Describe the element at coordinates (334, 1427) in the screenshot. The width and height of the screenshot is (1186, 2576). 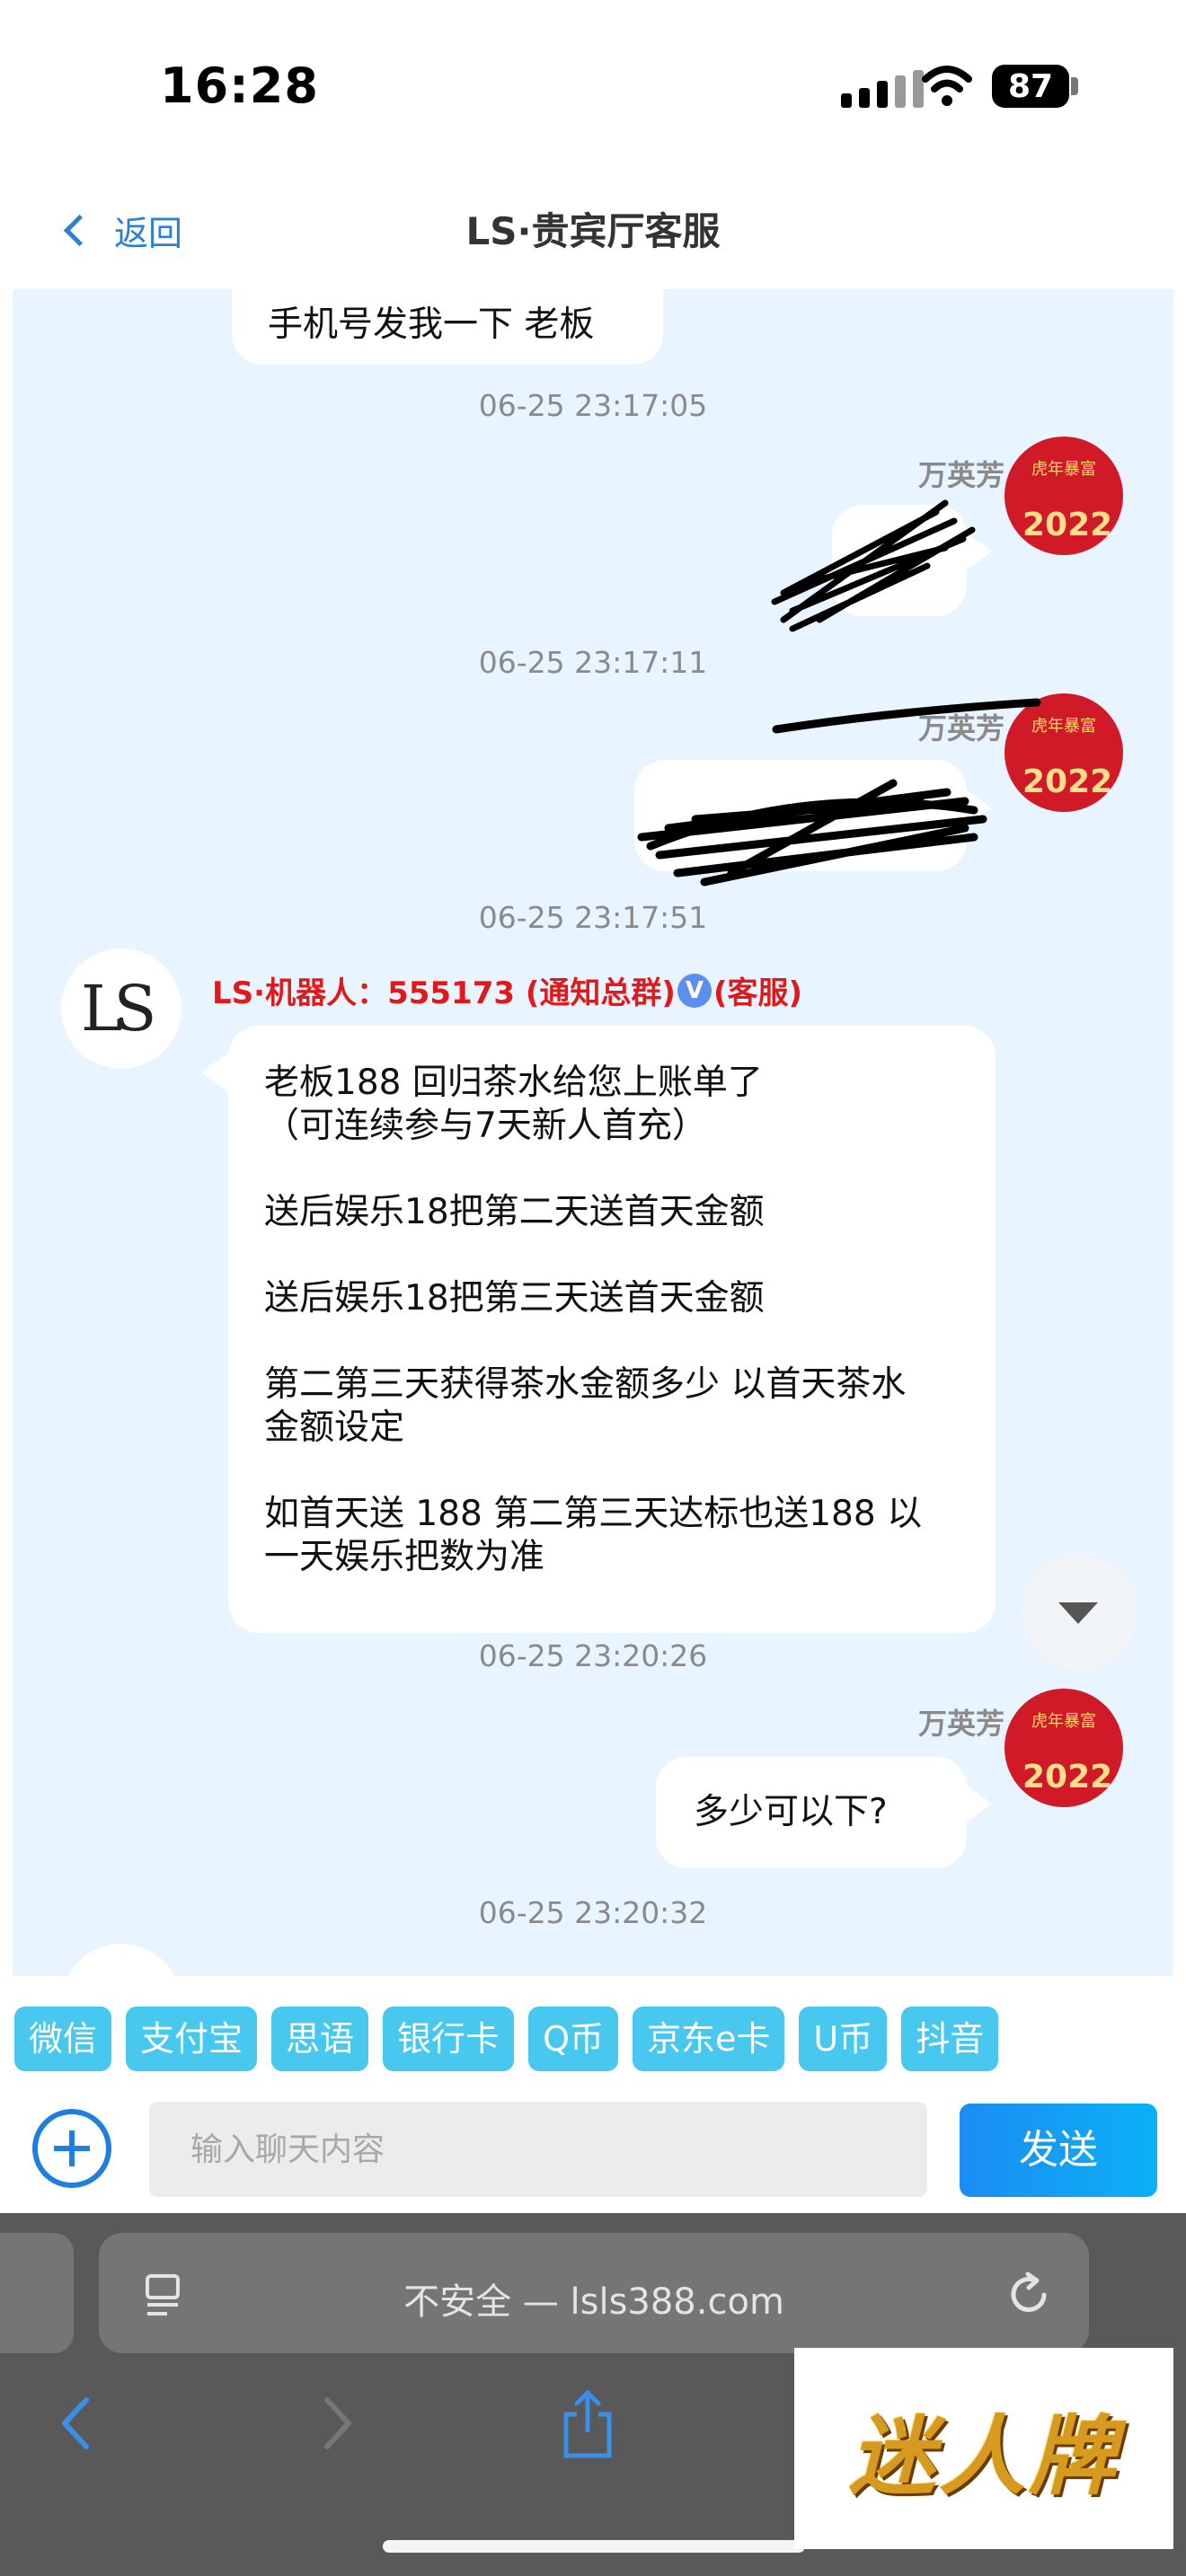
I see `message-line: 金额设定` at that location.